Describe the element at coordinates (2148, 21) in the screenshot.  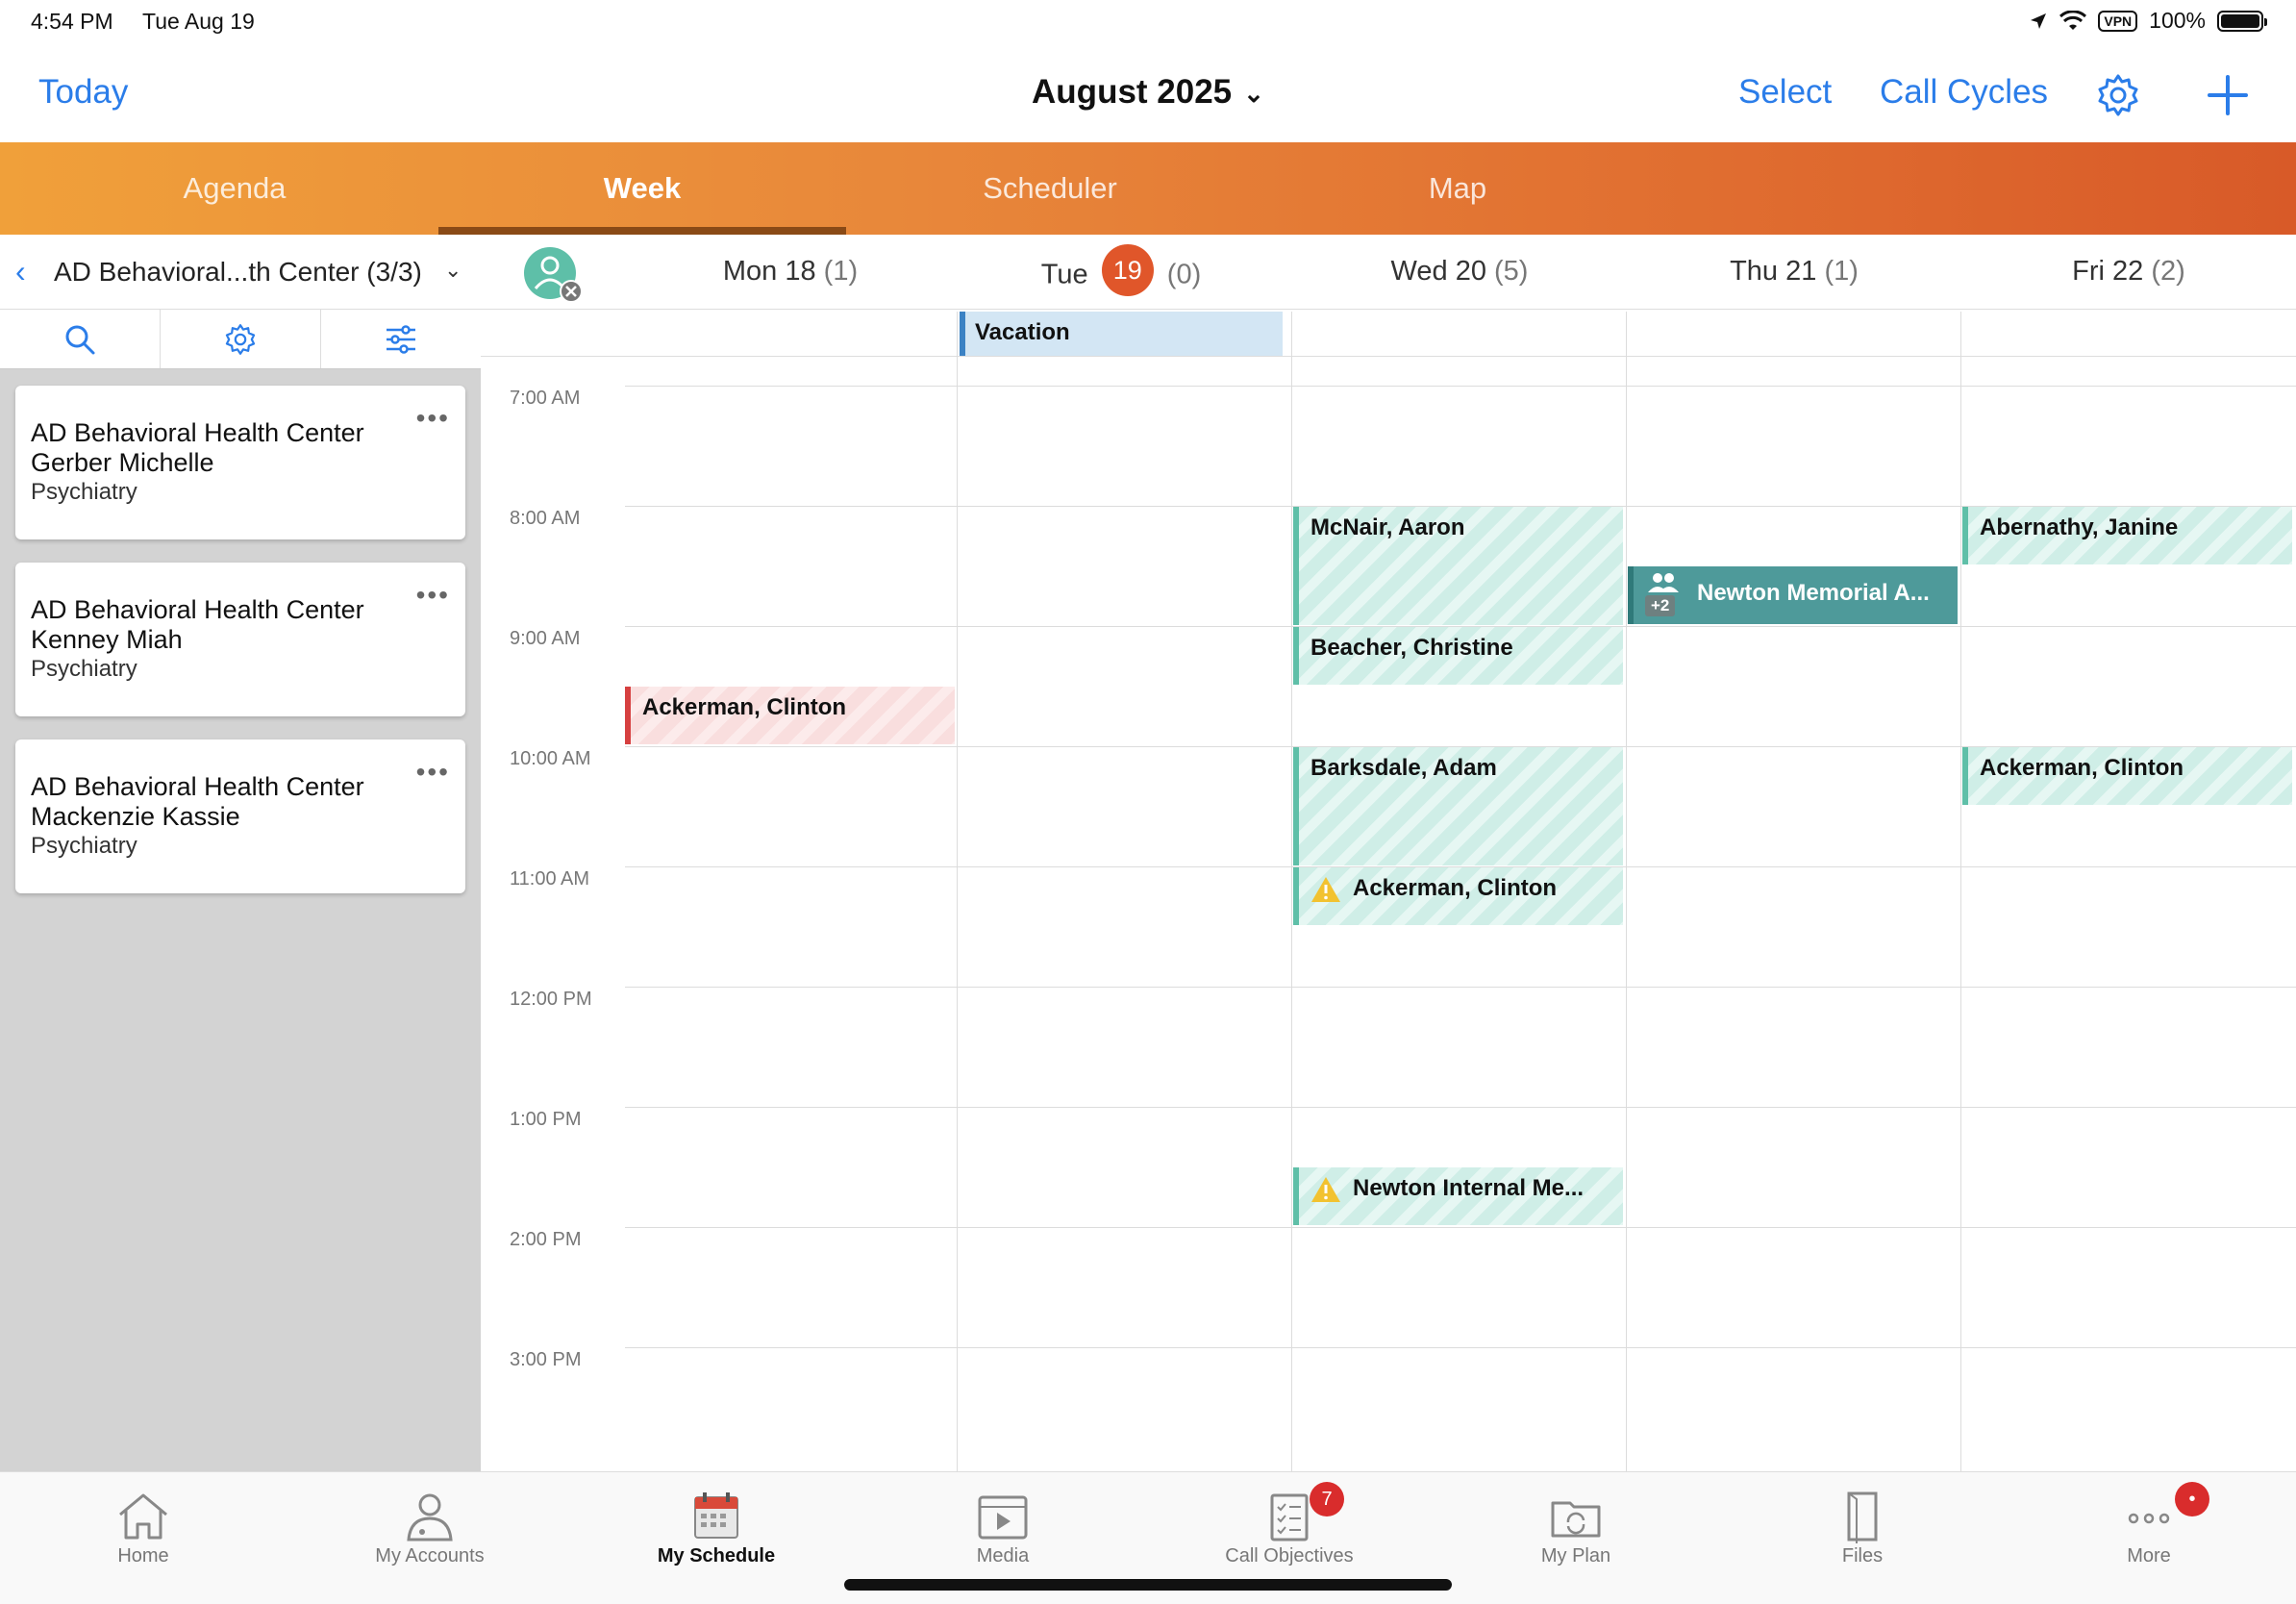
I see `status-right: VPN 100%` at that location.